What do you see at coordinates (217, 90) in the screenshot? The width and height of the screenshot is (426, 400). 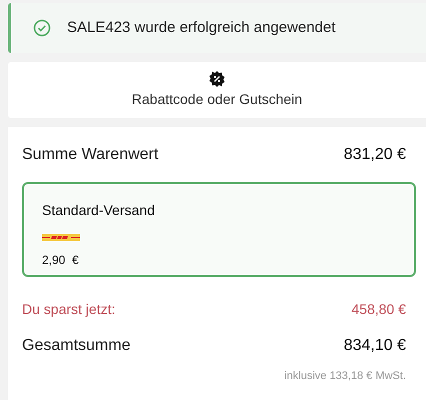 I see `coupon-button: Rabattcode oder Gutschein` at bounding box center [217, 90].